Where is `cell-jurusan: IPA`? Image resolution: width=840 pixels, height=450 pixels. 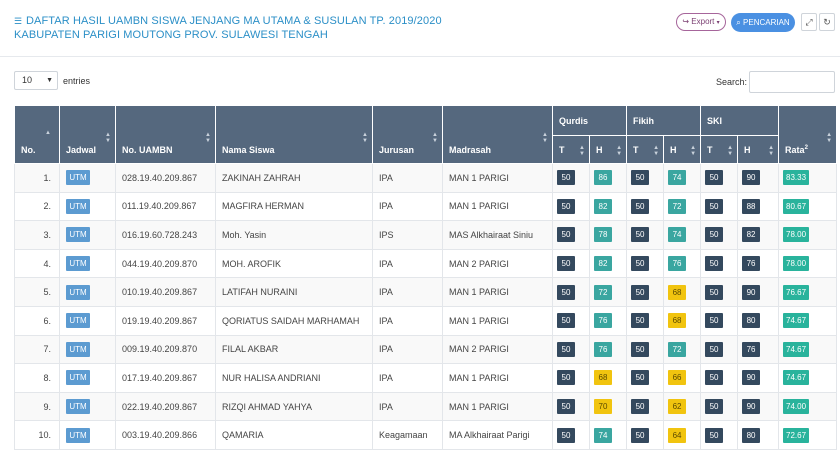
cell-jurusan: IPA is located at coordinates (407, 406).